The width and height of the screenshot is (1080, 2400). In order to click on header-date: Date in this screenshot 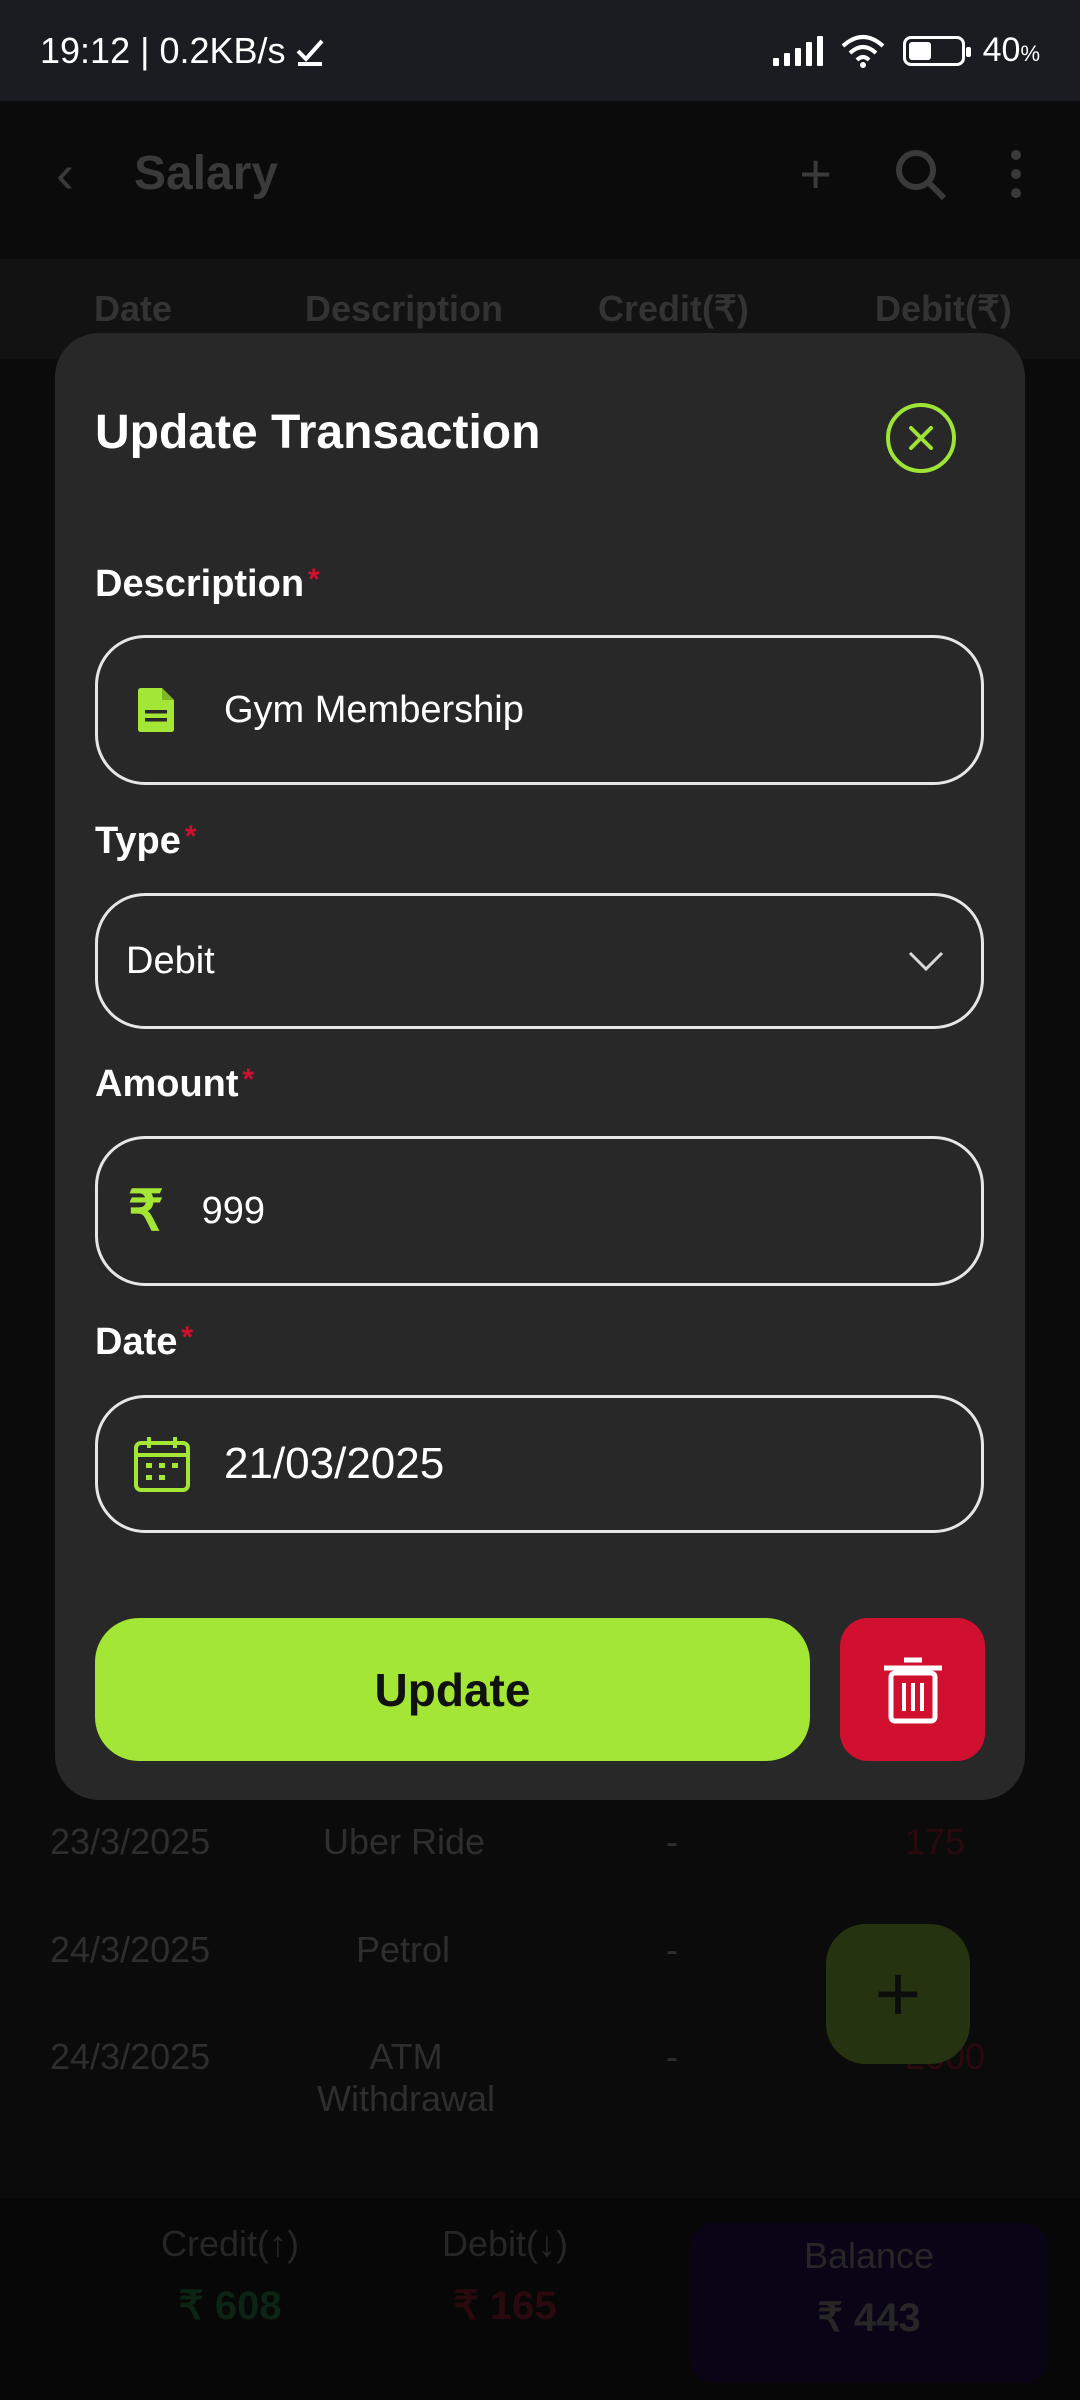, I will do `click(133, 308)`.